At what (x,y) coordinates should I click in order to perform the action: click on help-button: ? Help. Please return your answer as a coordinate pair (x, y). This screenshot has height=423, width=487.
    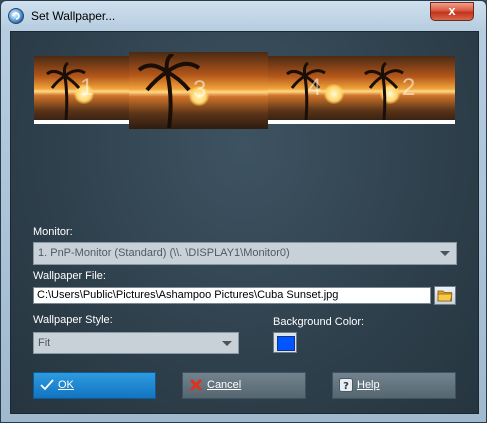
    Looking at the image, I should click on (394, 385).